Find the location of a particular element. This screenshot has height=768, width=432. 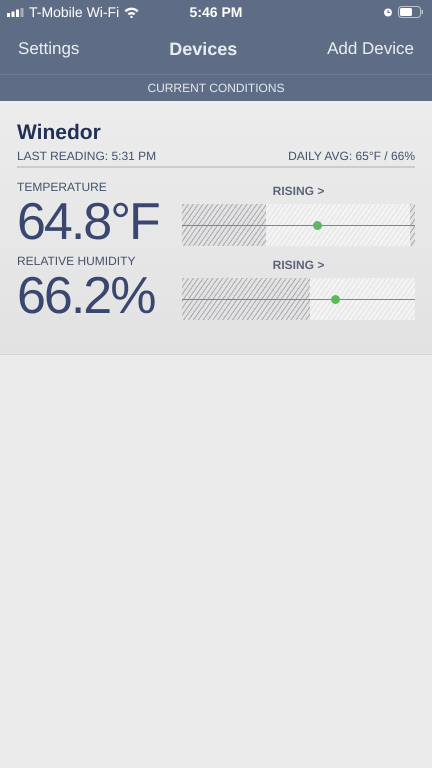

metric-value: 64.8°F is located at coordinates (88, 222).